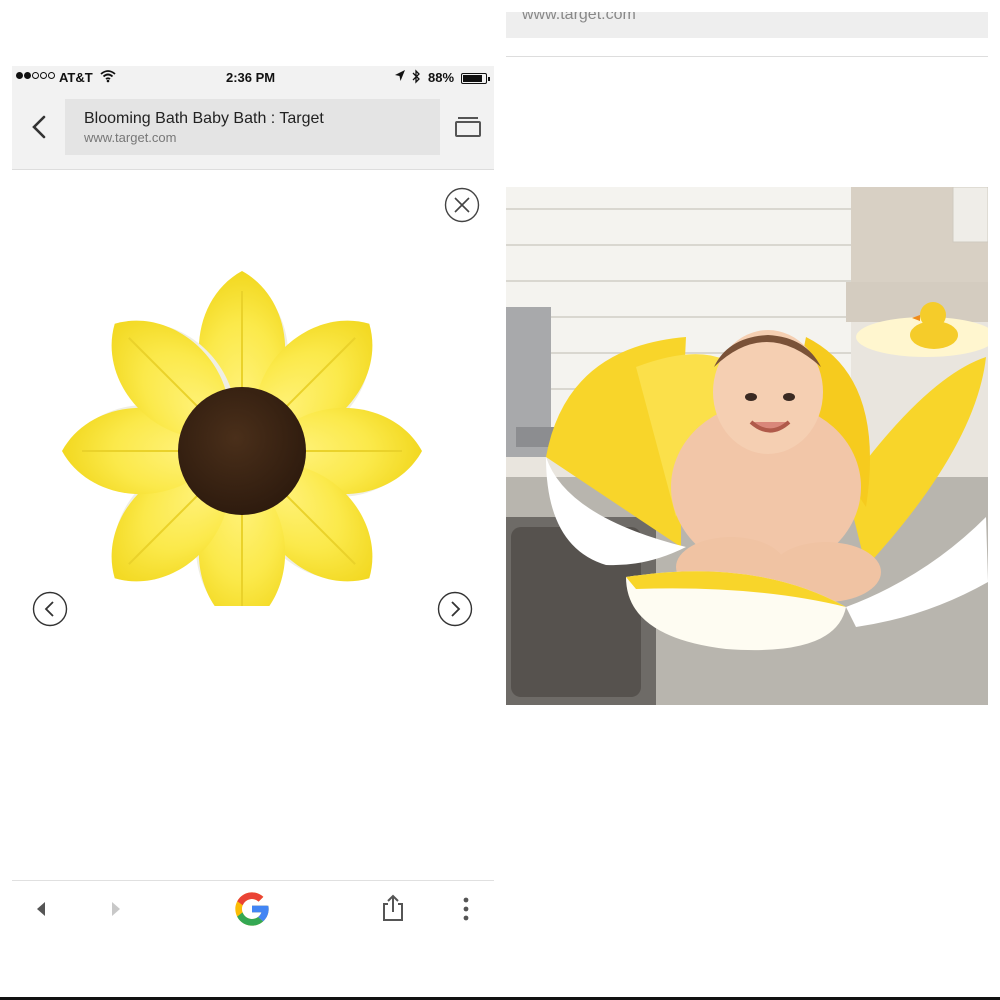  What do you see at coordinates (393, 908) in the screenshot?
I see `share-icon` at bounding box center [393, 908].